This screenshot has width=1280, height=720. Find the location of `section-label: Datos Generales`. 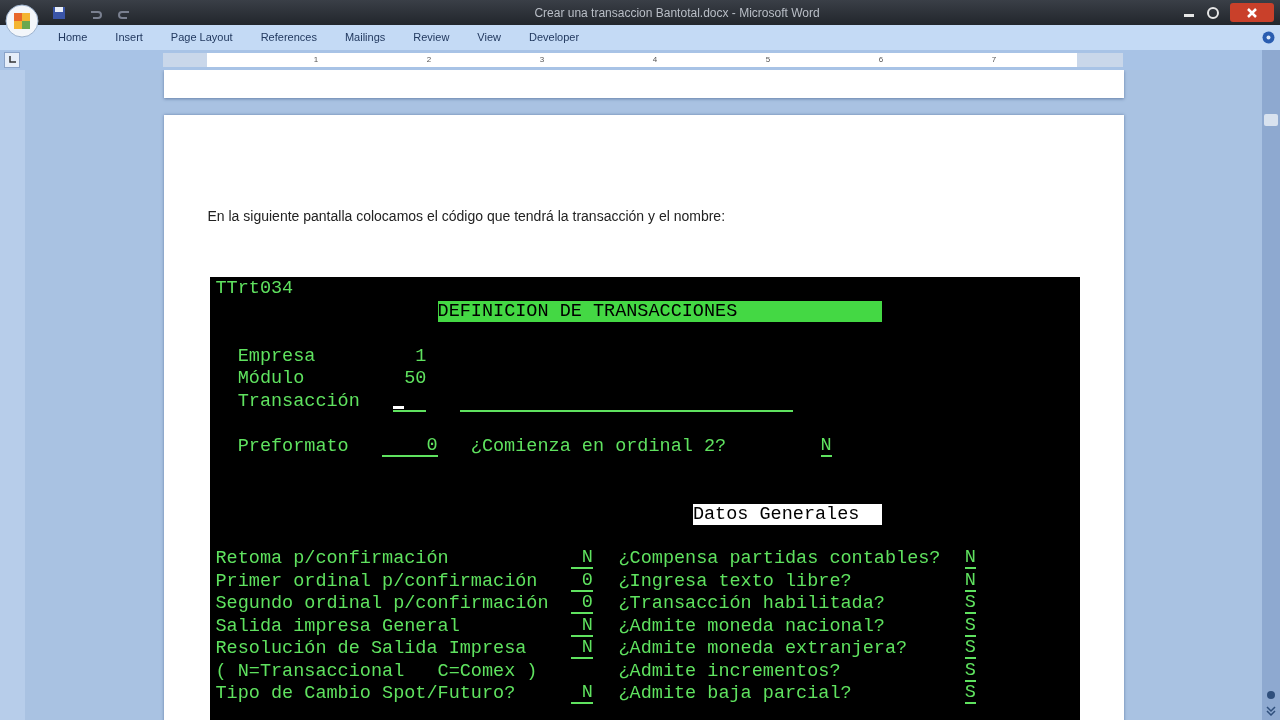

section-label: Datos Generales is located at coordinates (787, 514).